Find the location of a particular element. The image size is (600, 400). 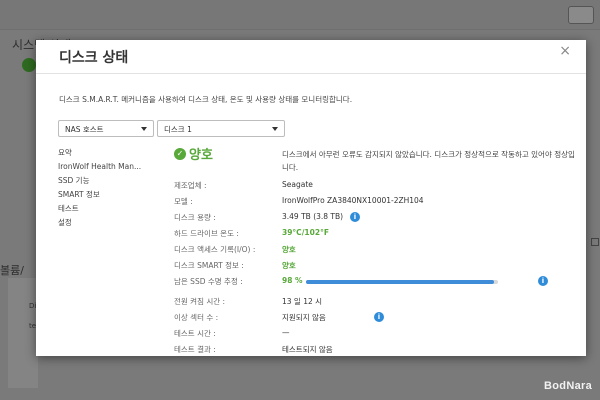

info-row-capacity: 디스크 용량 : 3.49 TB (3.8 TB) i is located at coordinates (374, 218).